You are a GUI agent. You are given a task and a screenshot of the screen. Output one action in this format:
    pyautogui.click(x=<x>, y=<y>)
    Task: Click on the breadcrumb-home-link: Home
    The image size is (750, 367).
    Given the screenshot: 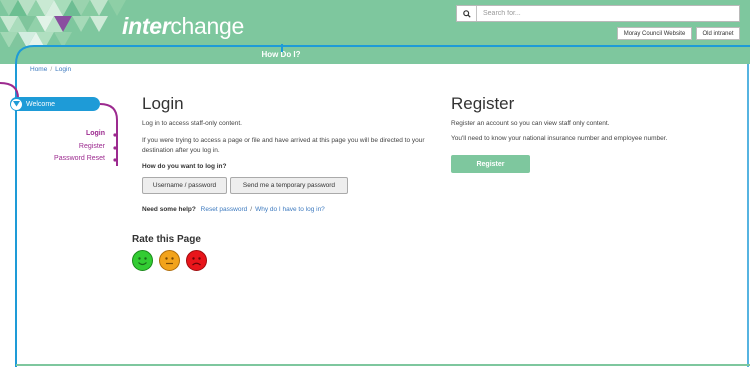 What is the action you would take?
    pyautogui.click(x=38, y=69)
    